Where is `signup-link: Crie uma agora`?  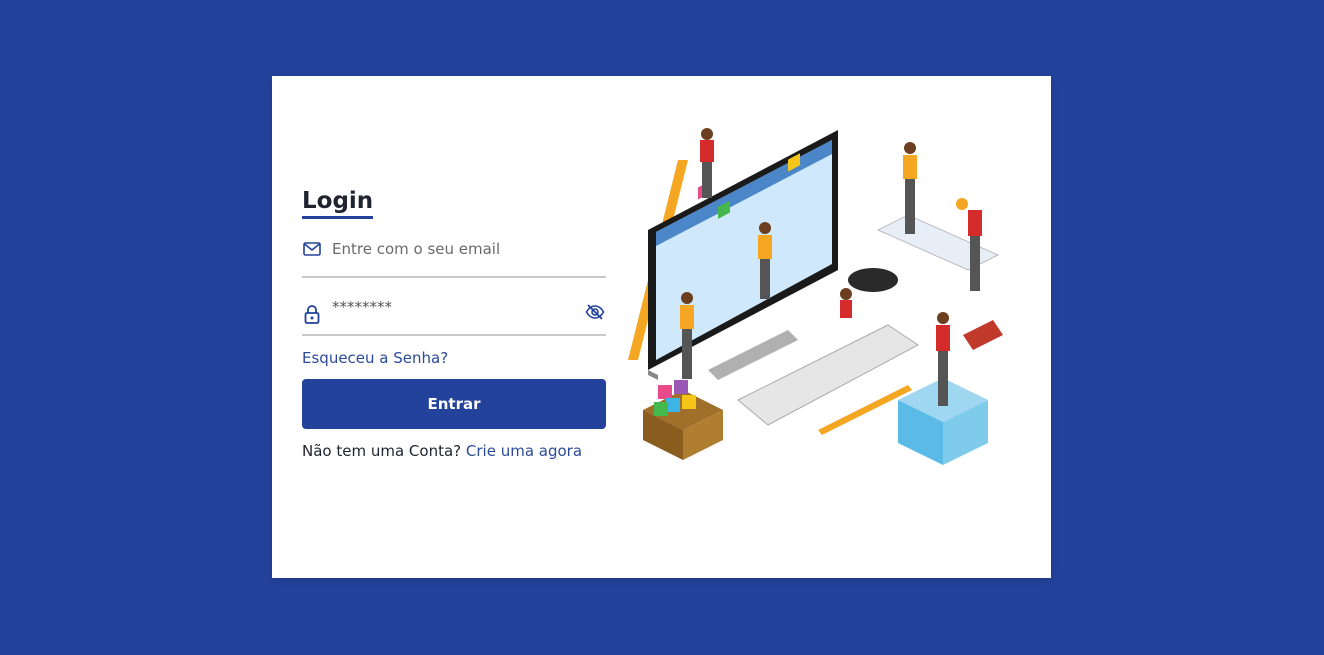
signup-link: Crie uma agora is located at coordinates (524, 451).